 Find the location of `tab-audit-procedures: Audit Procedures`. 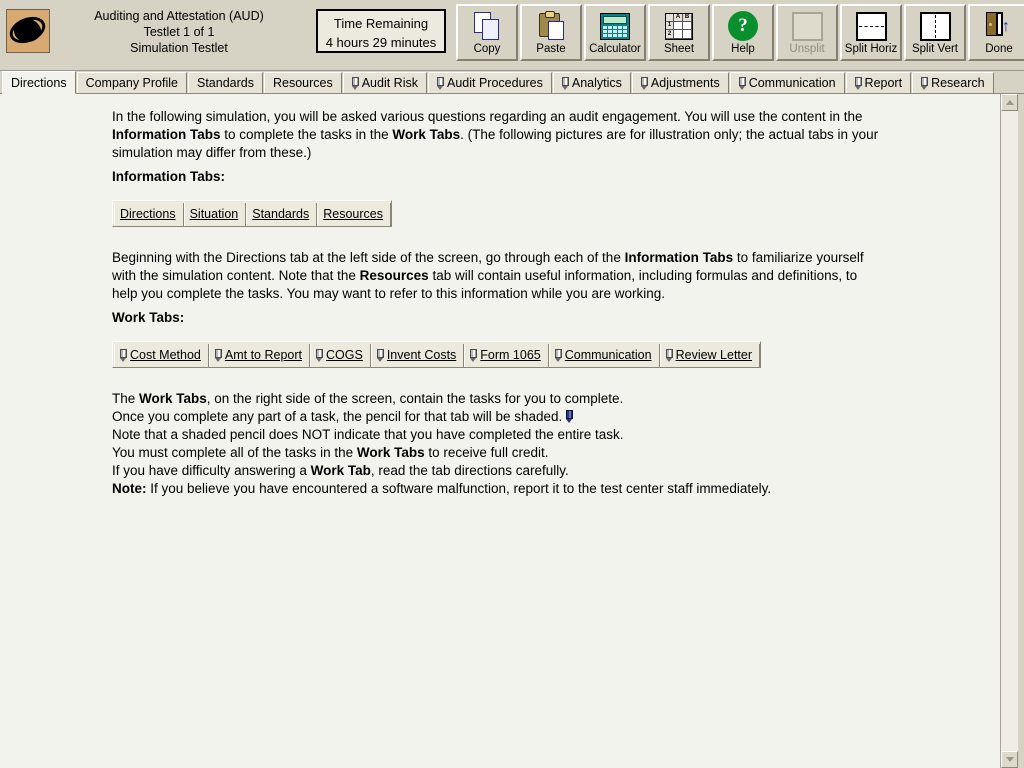

tab-audit-procedures: Audit Procedures is located at coordinates (490, 82).